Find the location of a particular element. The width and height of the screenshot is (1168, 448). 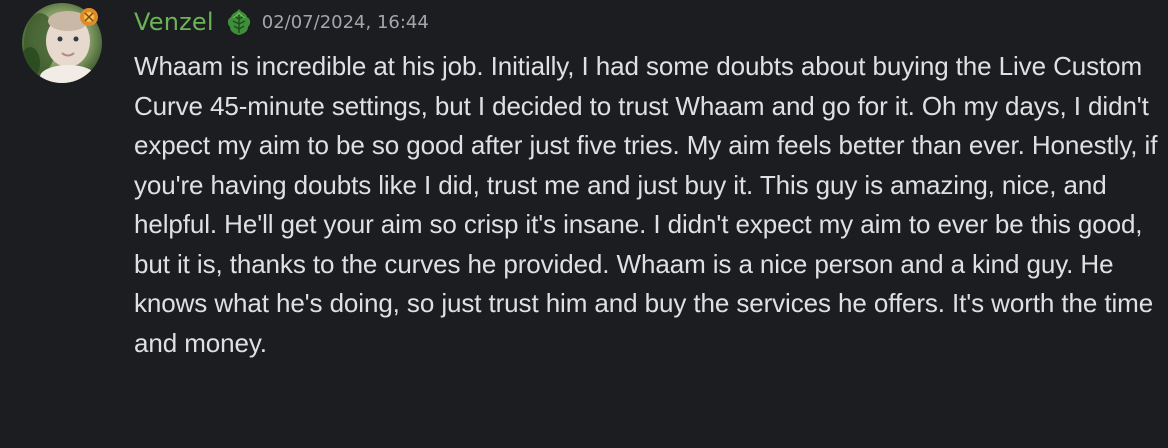

timestamp: 02/07/2024, 16:44 is located at coordinates (345, 22).